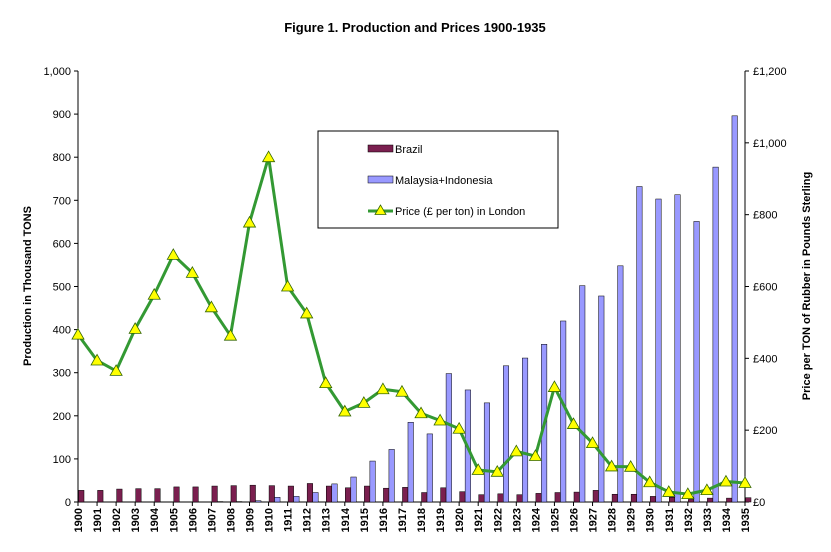 This screenshot has width=831, height=552. Describe the element at coordinates (759, 503) in the screenshot. I see `y2-tick-label: £0` at that location.